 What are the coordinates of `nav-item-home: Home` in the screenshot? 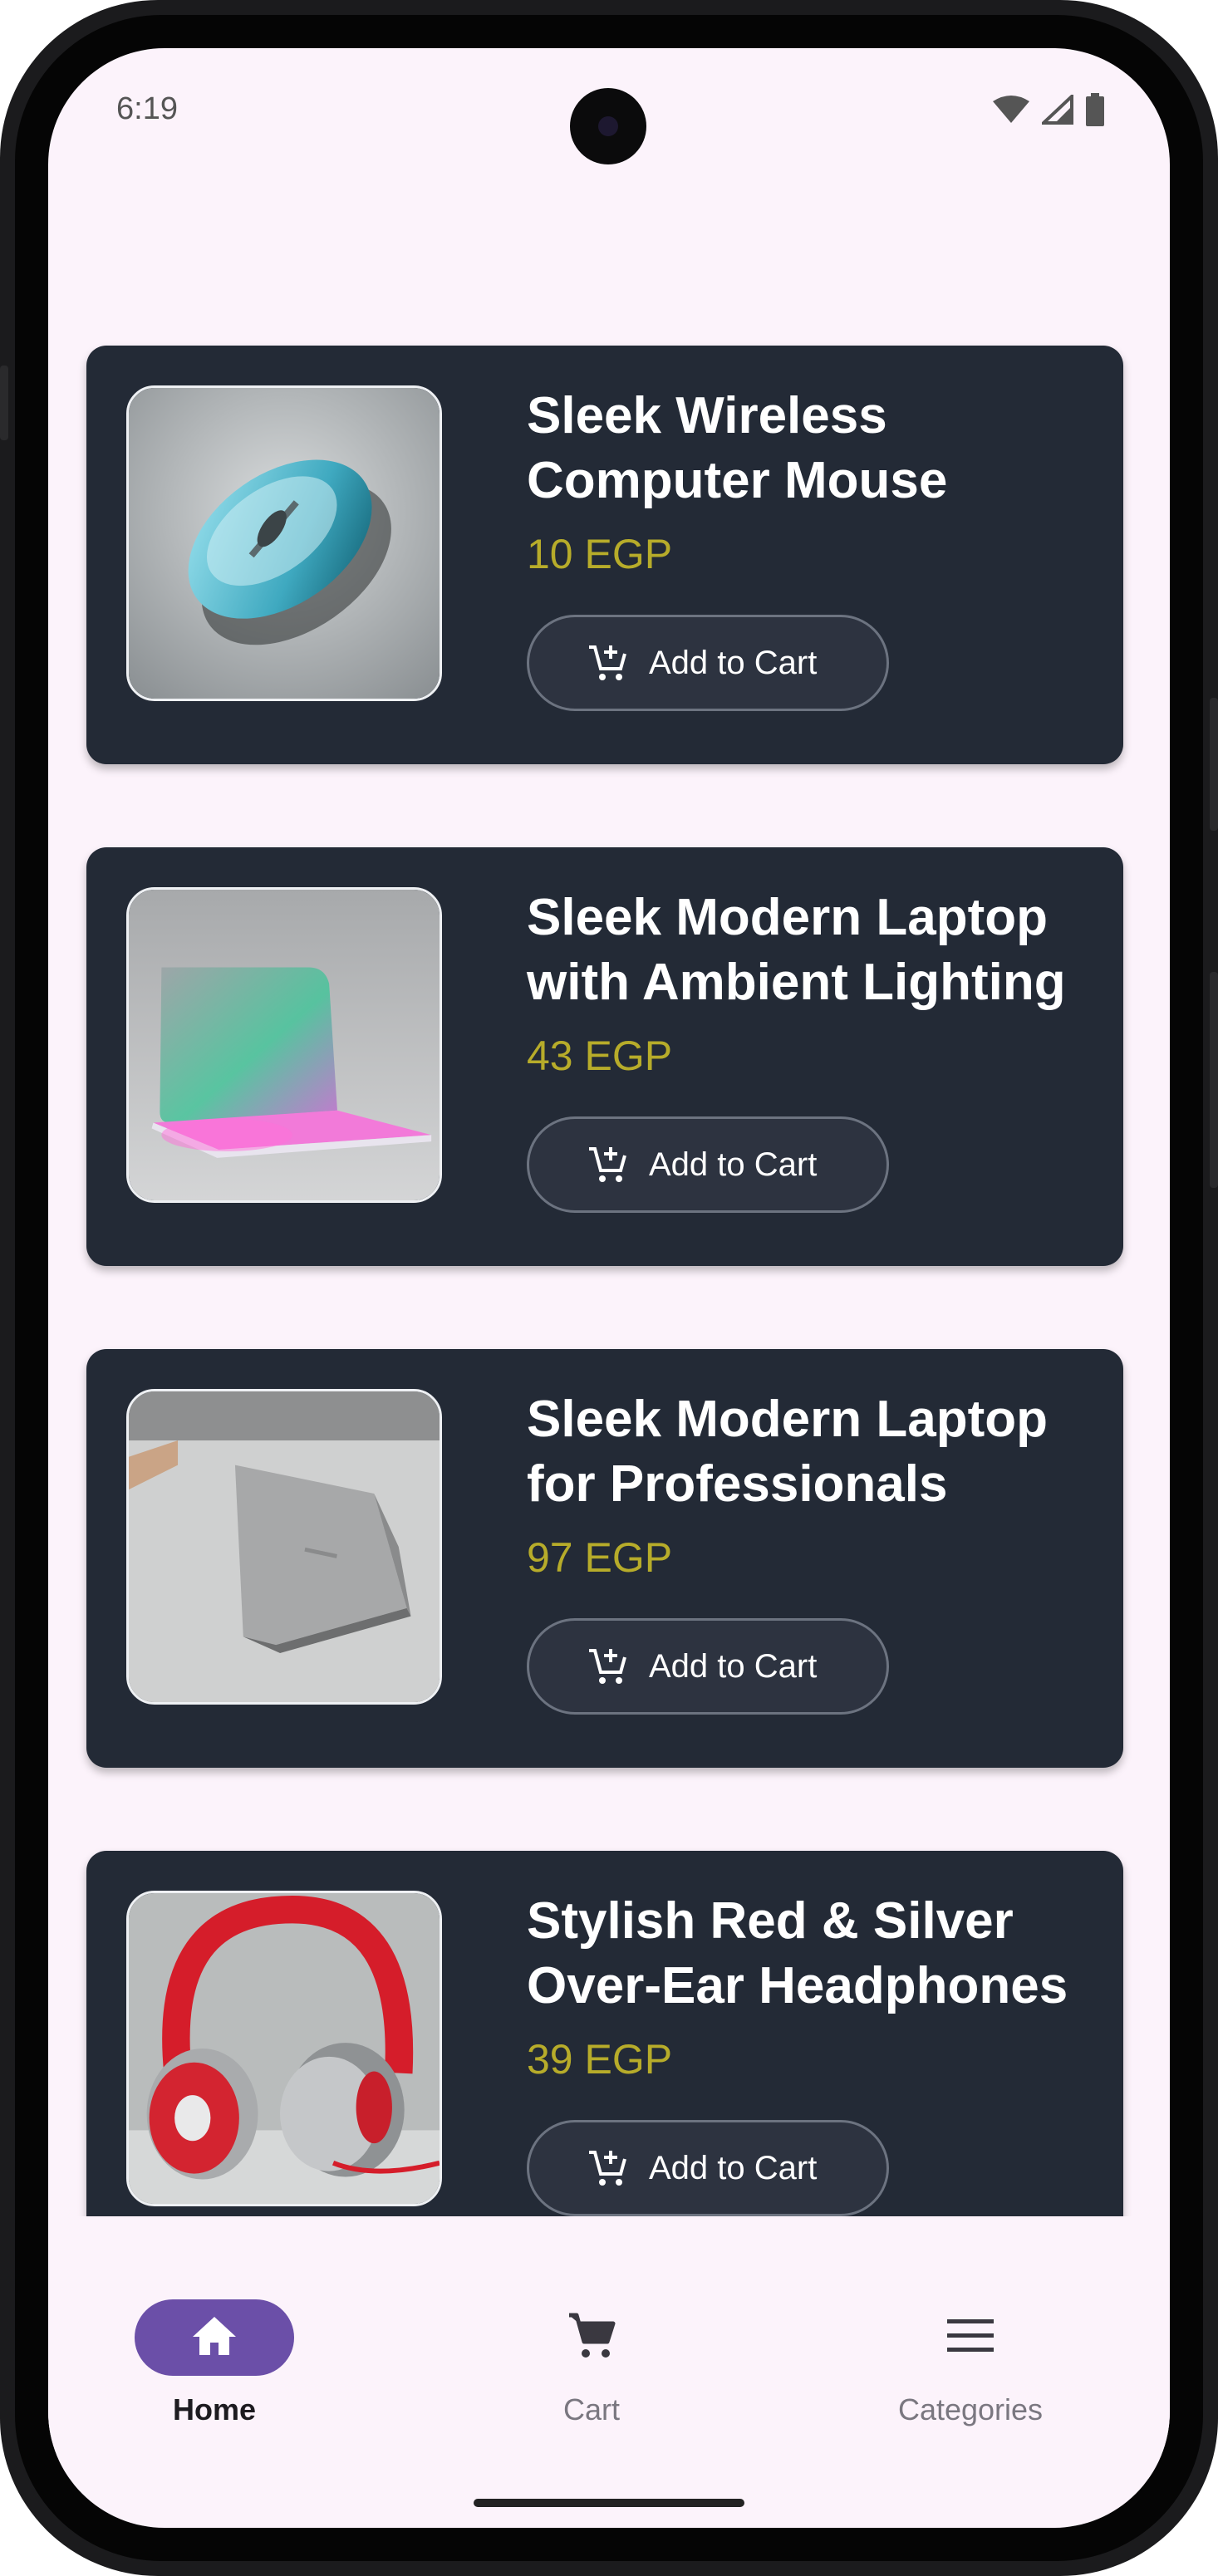 It's located at (209, 2374).